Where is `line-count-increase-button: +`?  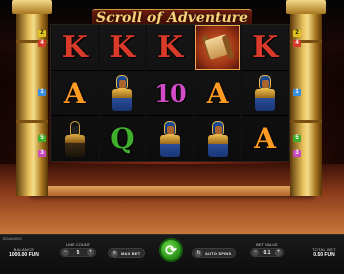
line-count-increase-button: + is located at coordinates (90, 252).